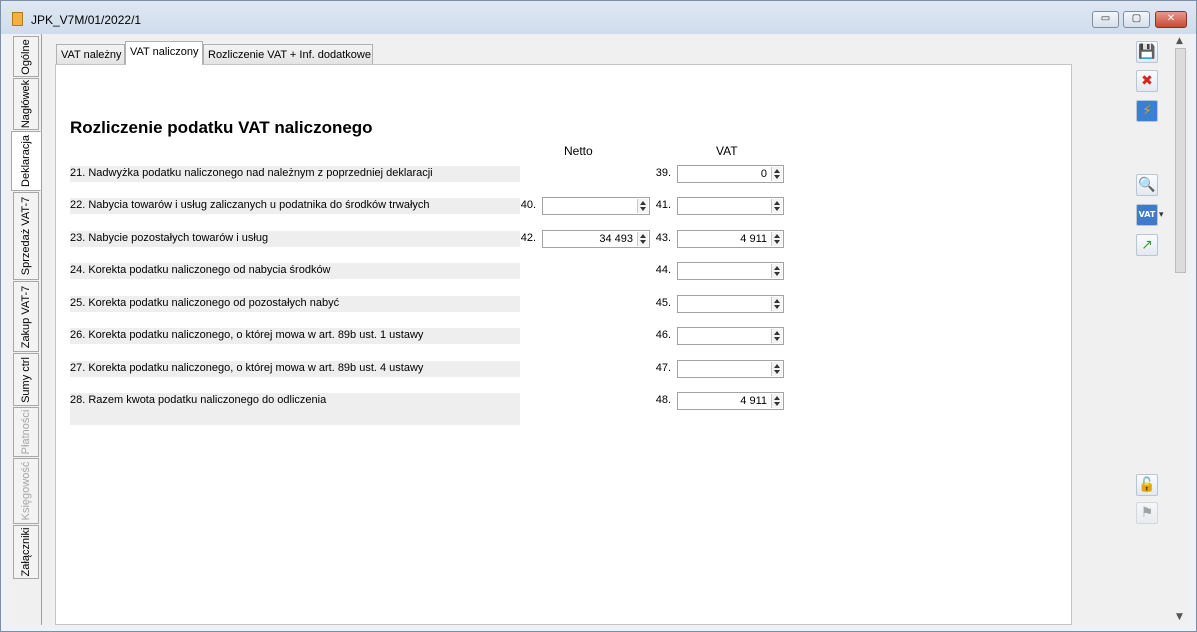 This screenshot has width=1197, height=632. I want to click on field-value: 0, so click(763, 174).